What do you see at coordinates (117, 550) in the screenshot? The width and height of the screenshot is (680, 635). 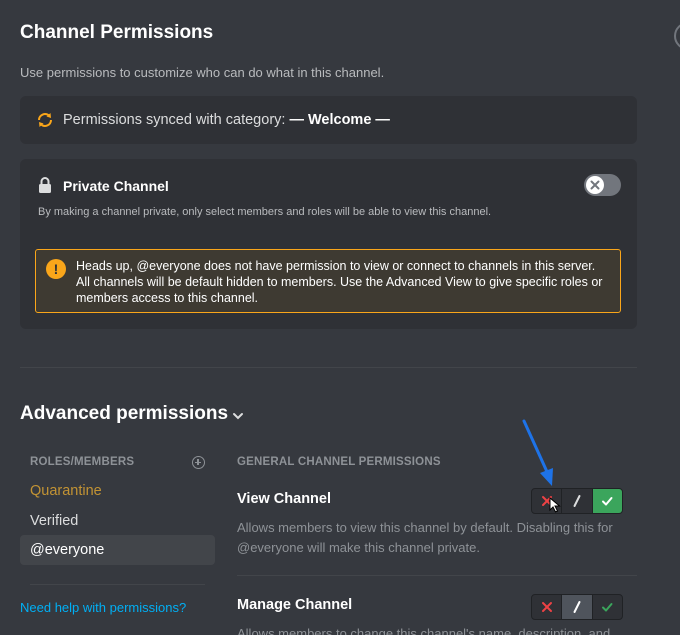 I see `role-item-everyone: @everyone` at bounding box center [117, 550].